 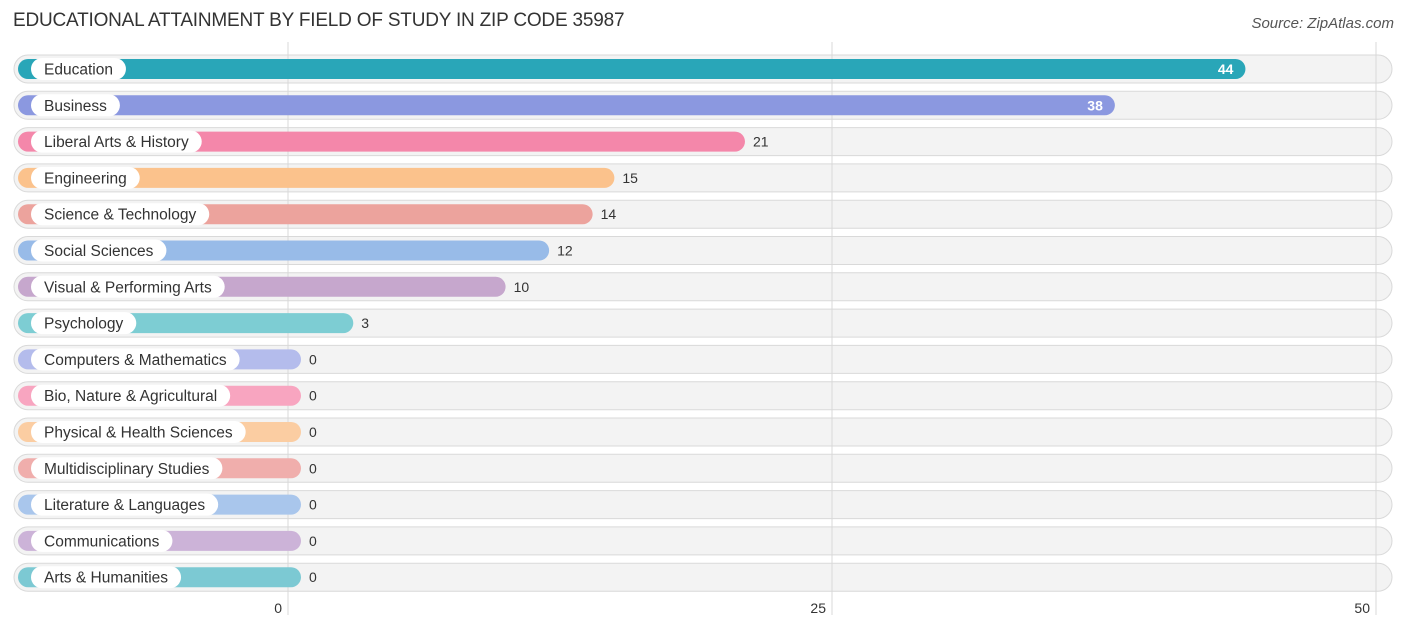 What do you see at coordinates (127, 469) in the screenshot?
I see `category-label: Multidisciplinary Studies` at bounding box center [127, 469].